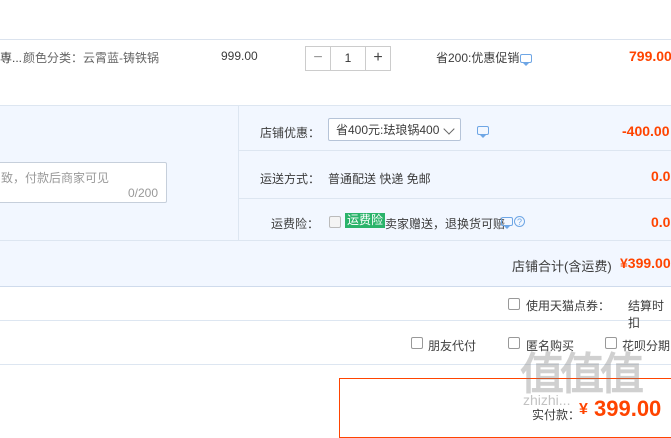  Describe the element at coordinates (646, 131) in the screenshot. I see `shop-discount-amount: -400.00` at that location.